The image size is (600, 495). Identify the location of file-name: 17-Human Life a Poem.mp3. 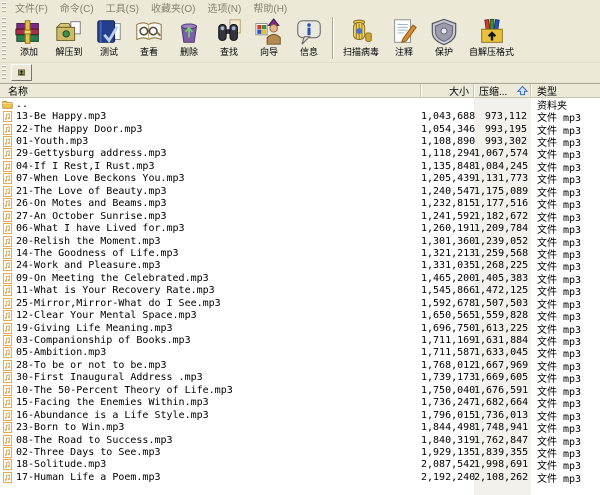
(88, 477).